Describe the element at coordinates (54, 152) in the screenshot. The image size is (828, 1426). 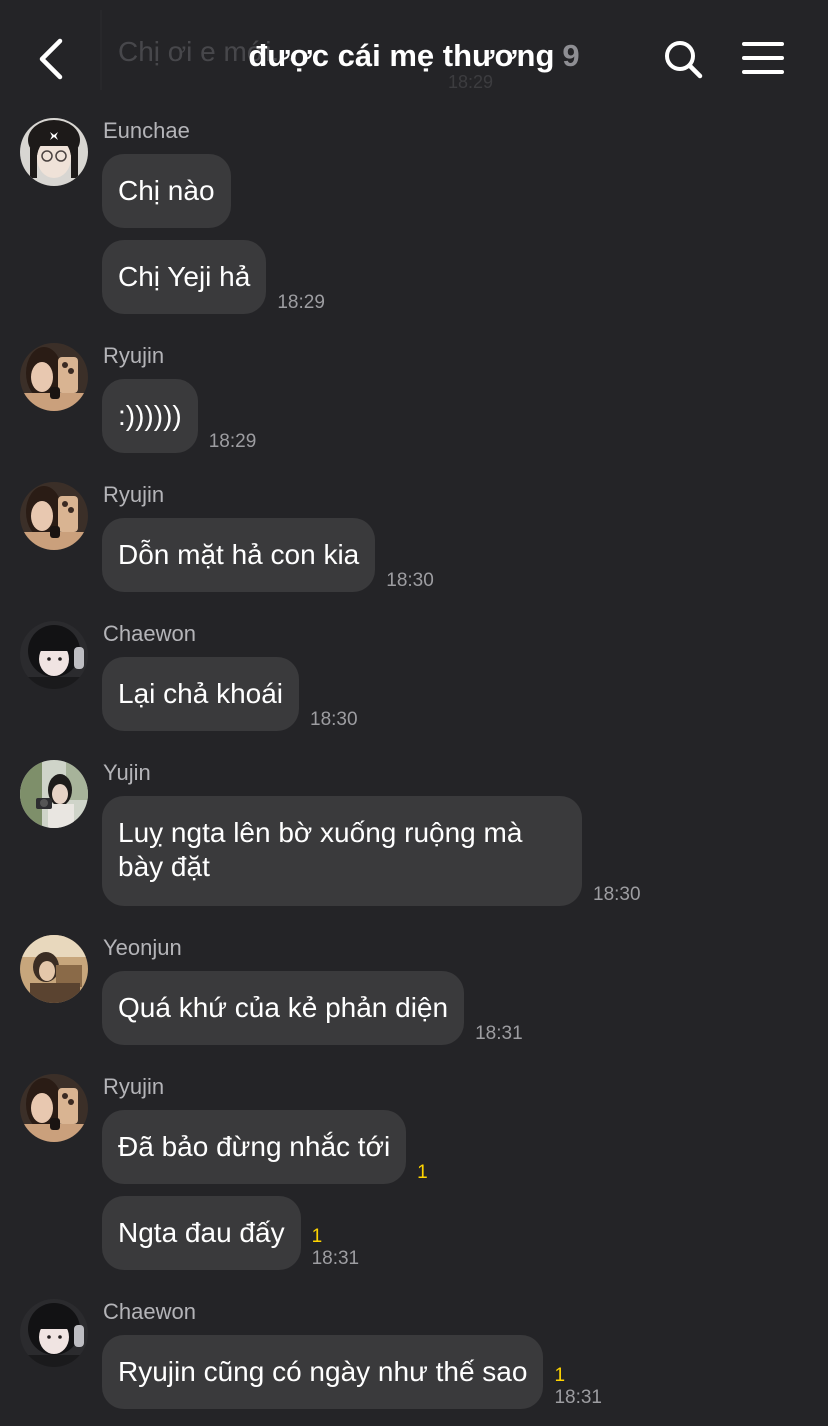
I see `eunchae-avatar` at that location.